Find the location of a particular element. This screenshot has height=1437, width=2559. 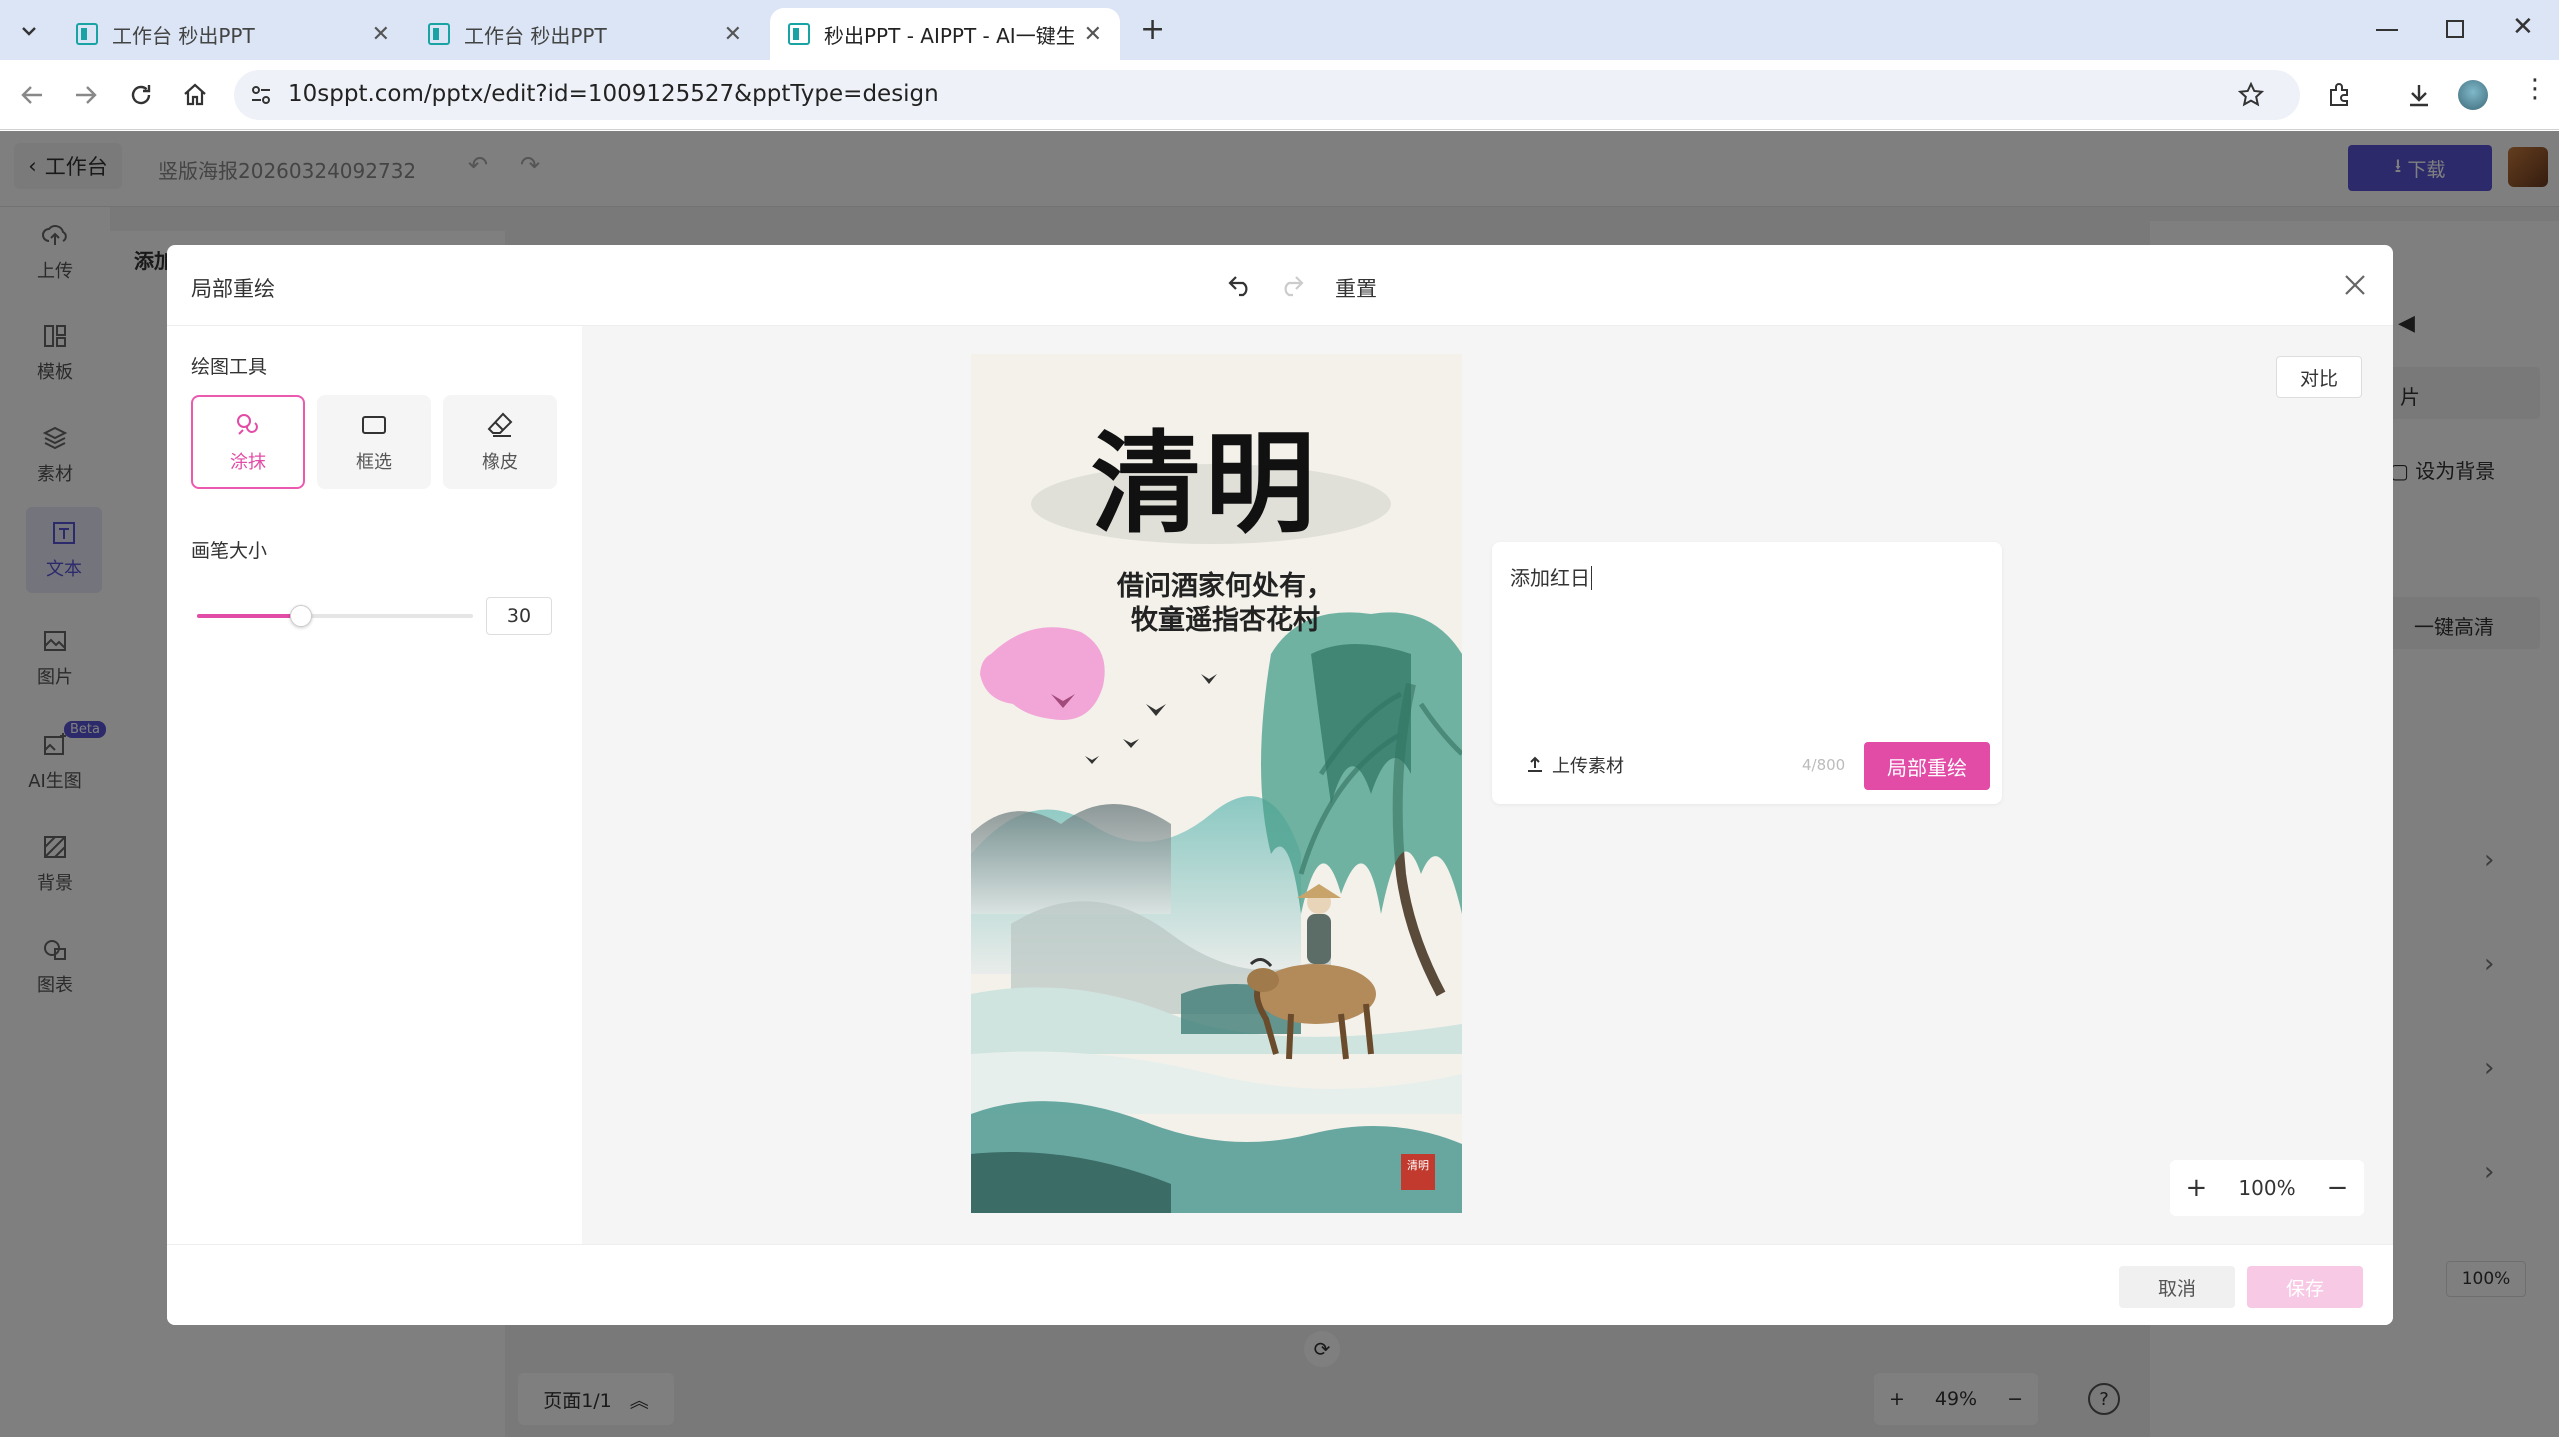

restore-icon is located at coordinates (2455, 29).